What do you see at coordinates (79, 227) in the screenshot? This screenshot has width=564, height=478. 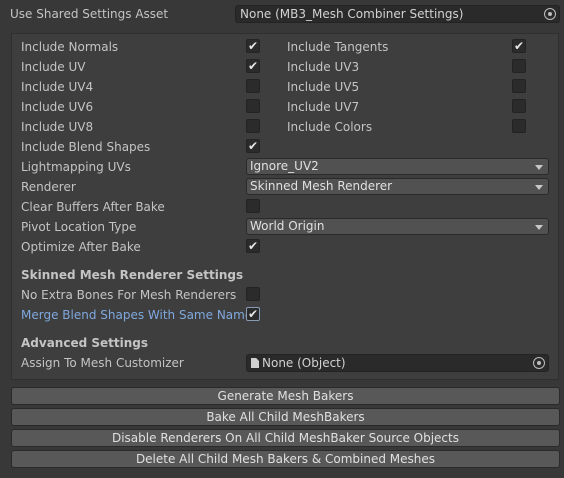 I see `pivot-location-label: Pivot Location Type` at bounding box center [79, 227].